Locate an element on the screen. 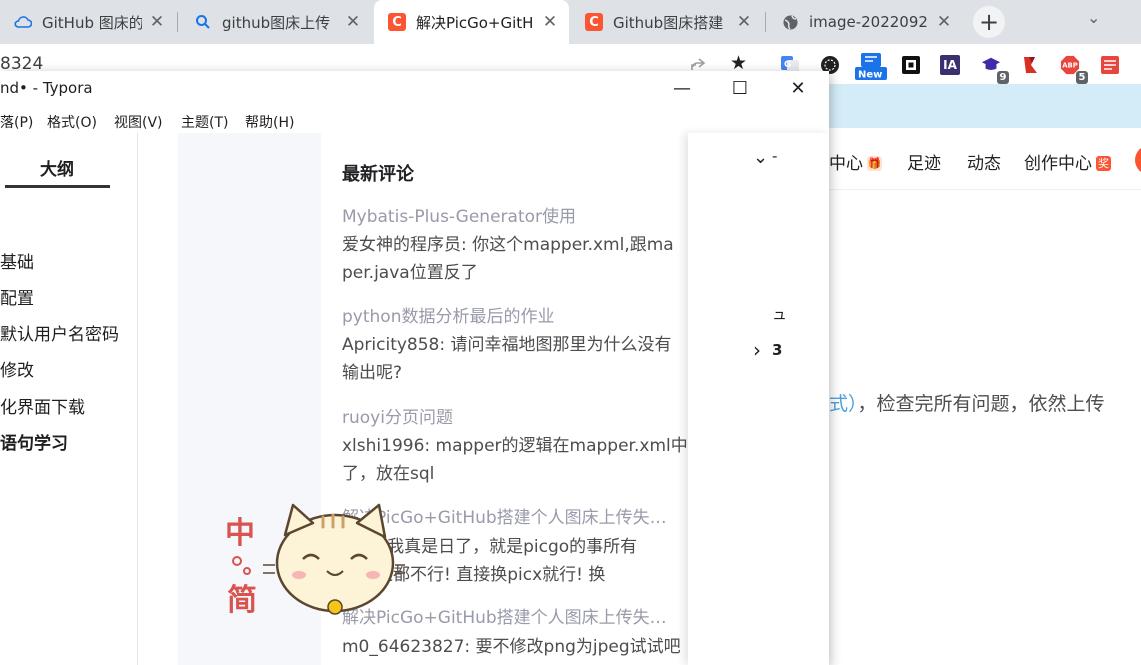  menu-view: 视图(V) is located at coordinates (138, 122).